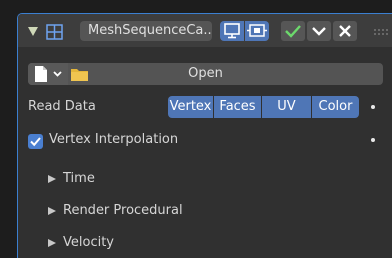 Image resolution: width=392 pixels, height=258 pixels. Describe the element at coordinates (88, 242) in the screenshot. I see `velocity-subpanel-label: Velocity` at that location.